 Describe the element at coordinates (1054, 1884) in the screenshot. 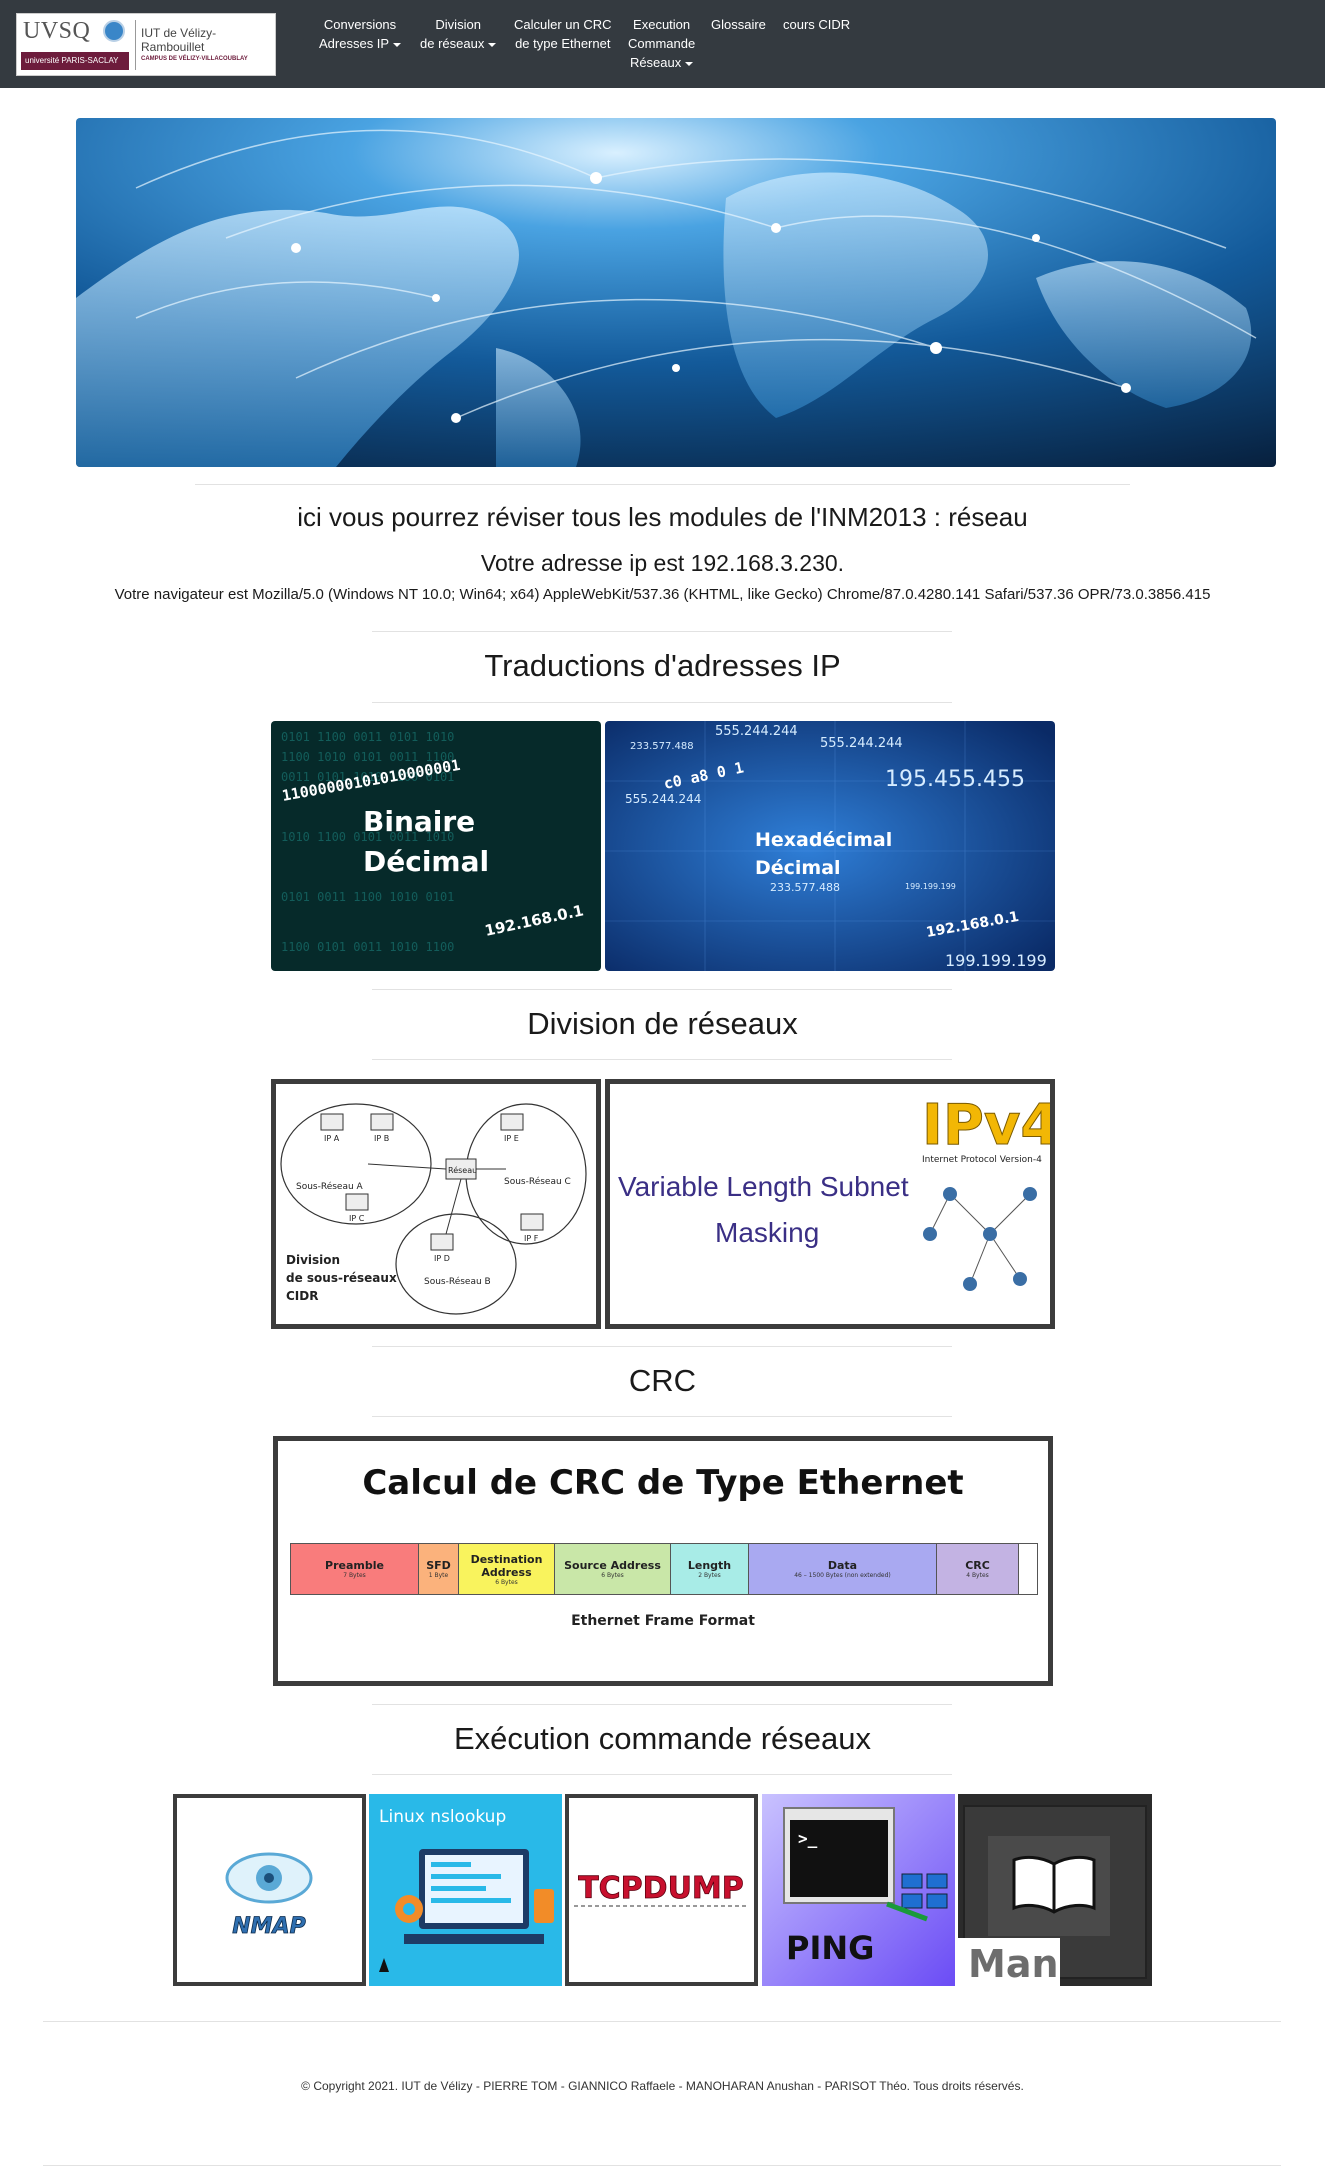

I see `book-icon` at that location.